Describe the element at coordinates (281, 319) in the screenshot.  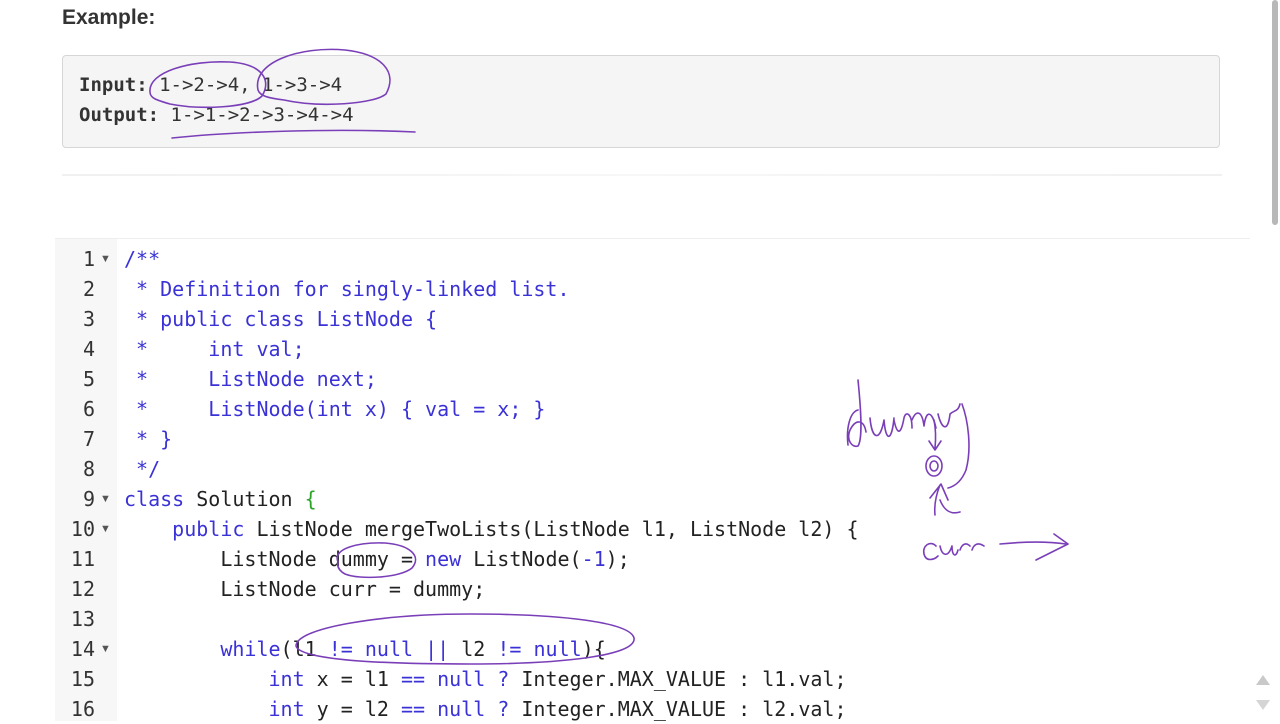
I see `code-text: * public class ListNode {` at that location.